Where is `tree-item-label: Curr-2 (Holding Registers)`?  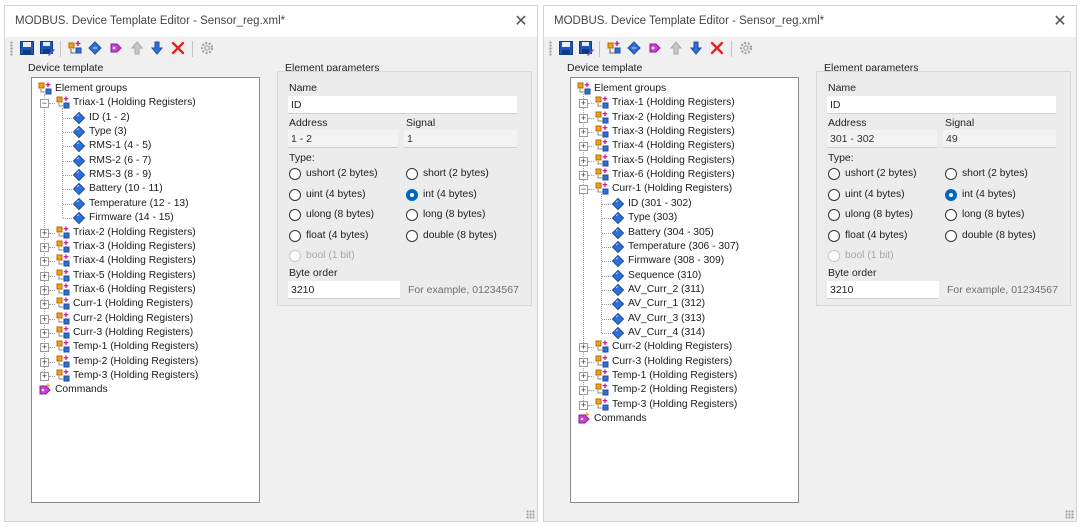
tree-item-label: Curr-2 (Holding Registers) is located at coordinates (672, 347).